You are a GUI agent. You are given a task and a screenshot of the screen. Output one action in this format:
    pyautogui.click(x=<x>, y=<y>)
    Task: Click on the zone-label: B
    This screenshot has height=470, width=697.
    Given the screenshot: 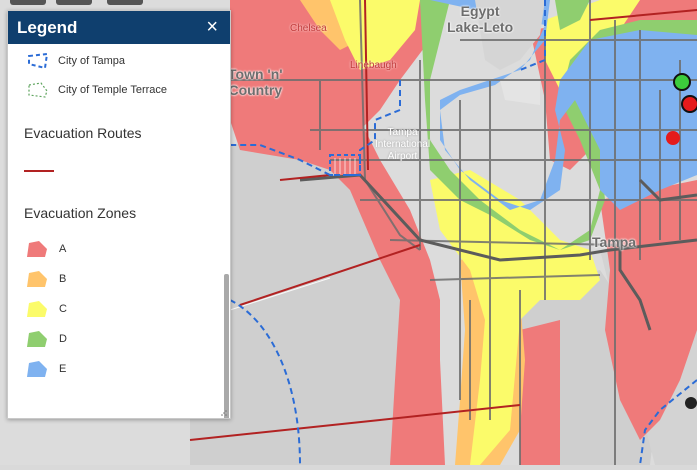 What is the action you would take?
    pyautogui.click(x=63, y=279)
    